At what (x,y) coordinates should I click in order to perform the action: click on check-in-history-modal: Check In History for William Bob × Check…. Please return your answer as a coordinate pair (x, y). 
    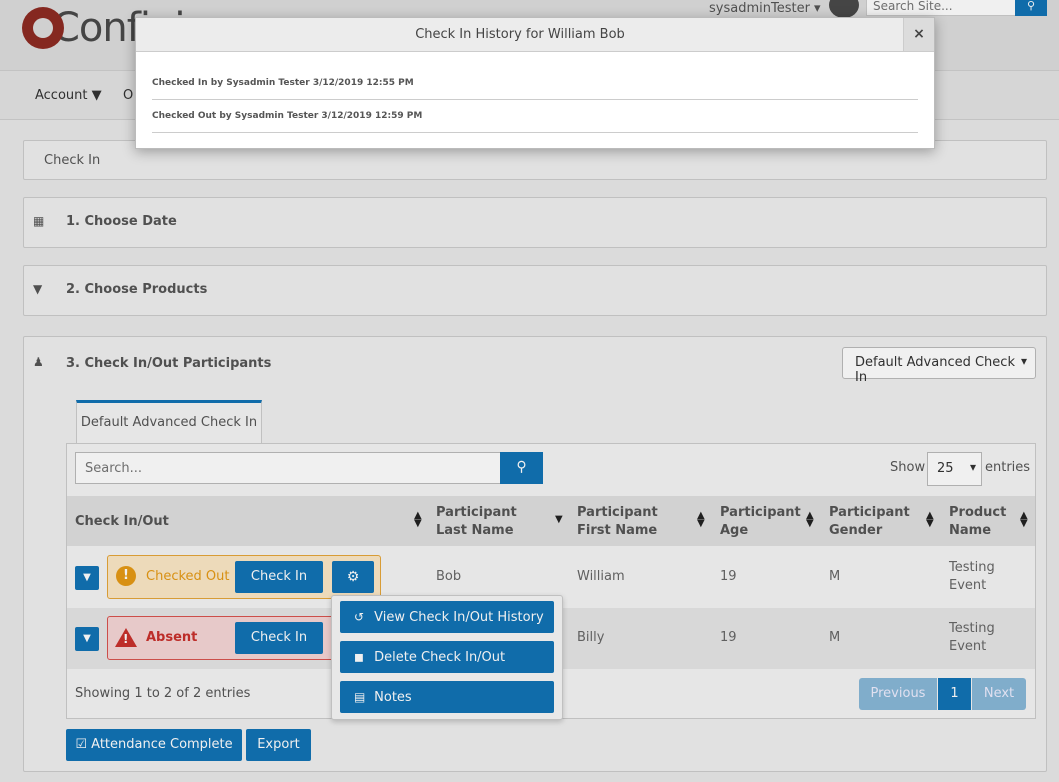
    Looking at the image, I should click on (535, 83).